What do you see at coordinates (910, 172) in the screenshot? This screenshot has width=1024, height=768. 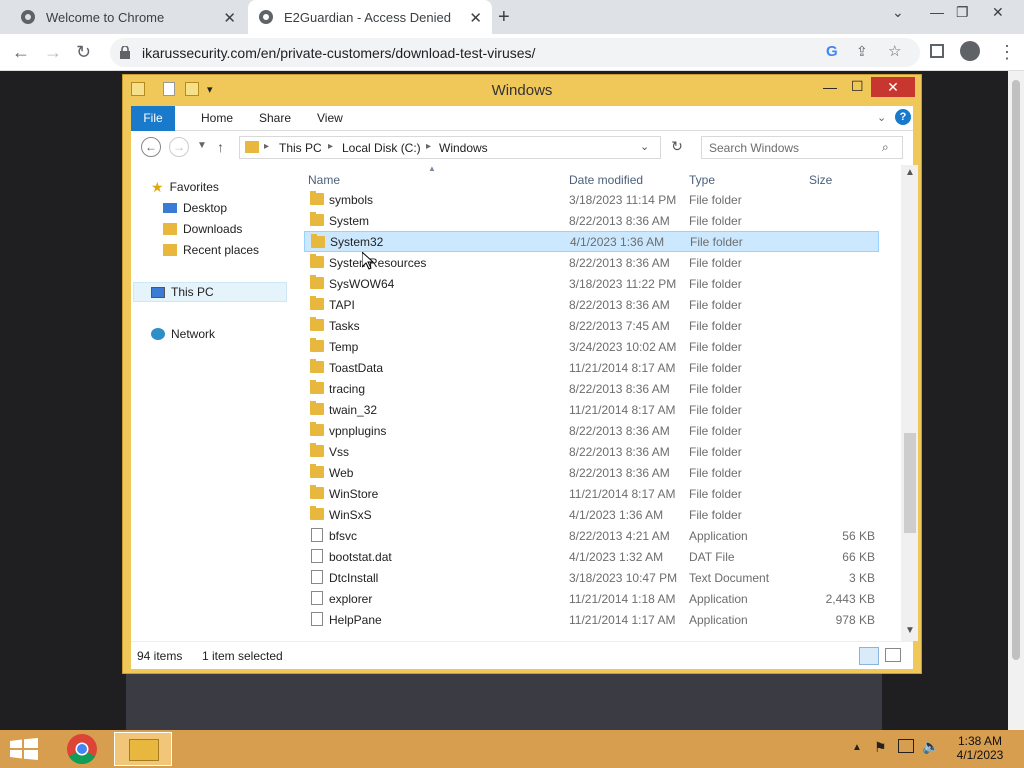 I see `scroll-up-icon: ▲` at bounding box center [910, 172].